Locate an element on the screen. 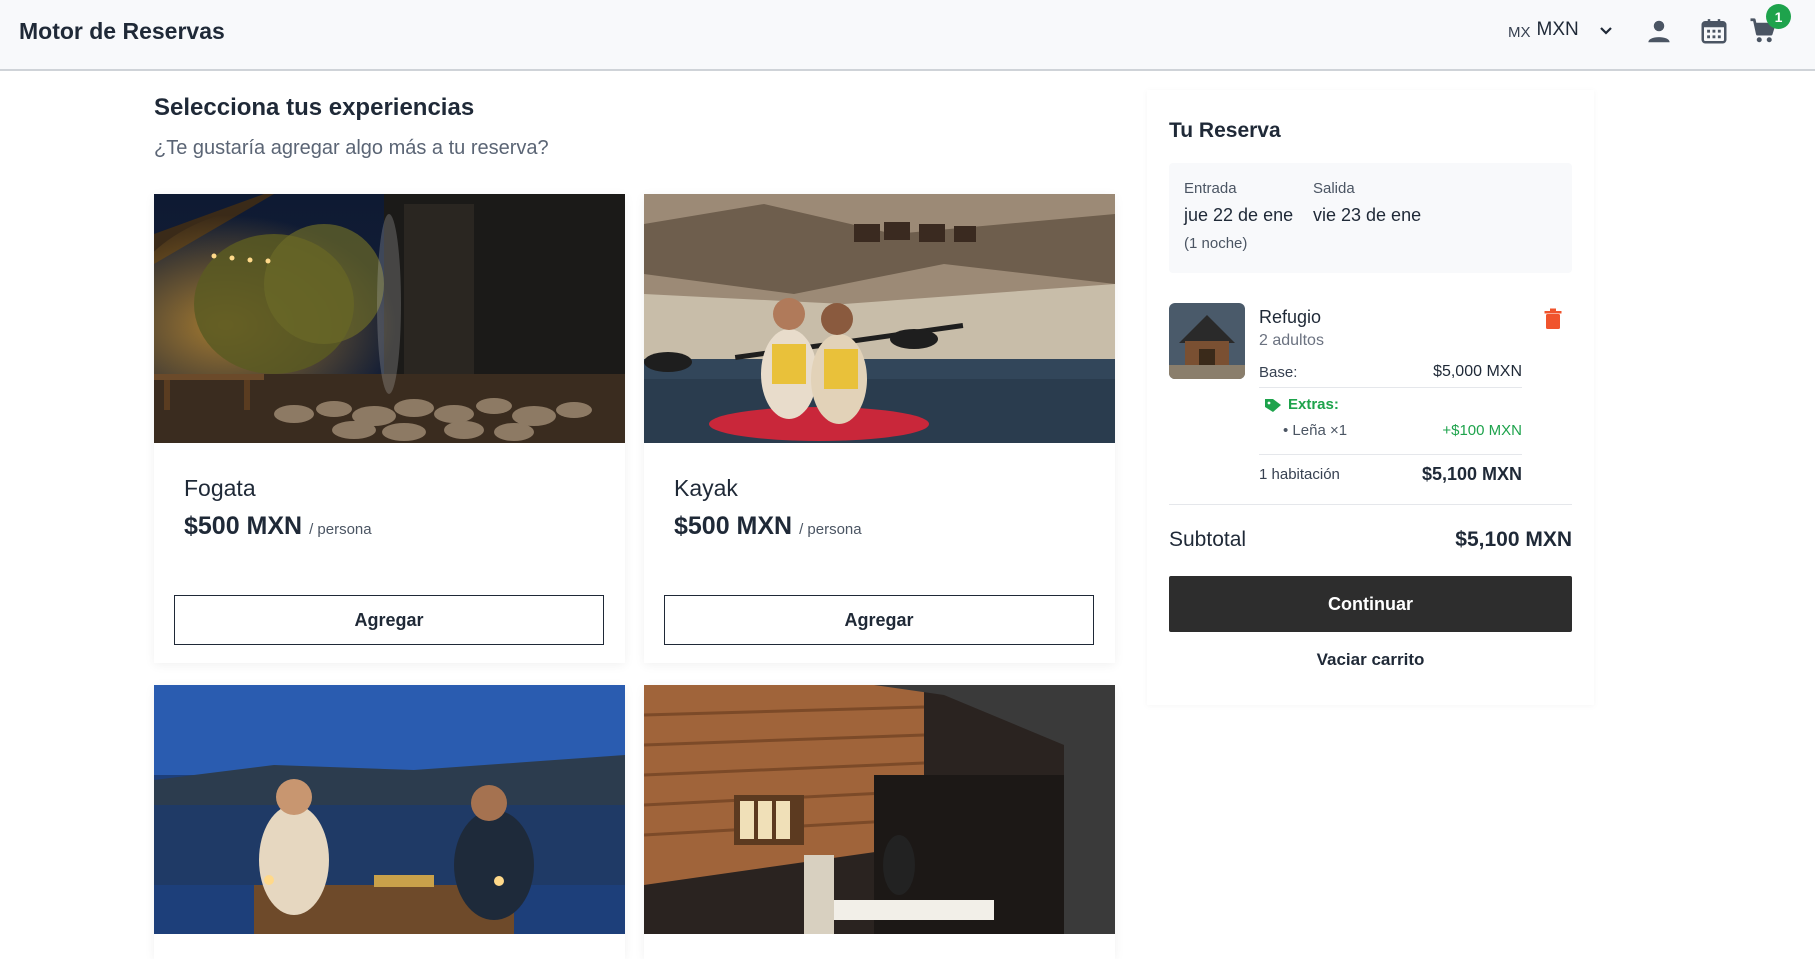 The image size is (1815, 959). experience-name: Kayak is located at coordinates (706, 488).